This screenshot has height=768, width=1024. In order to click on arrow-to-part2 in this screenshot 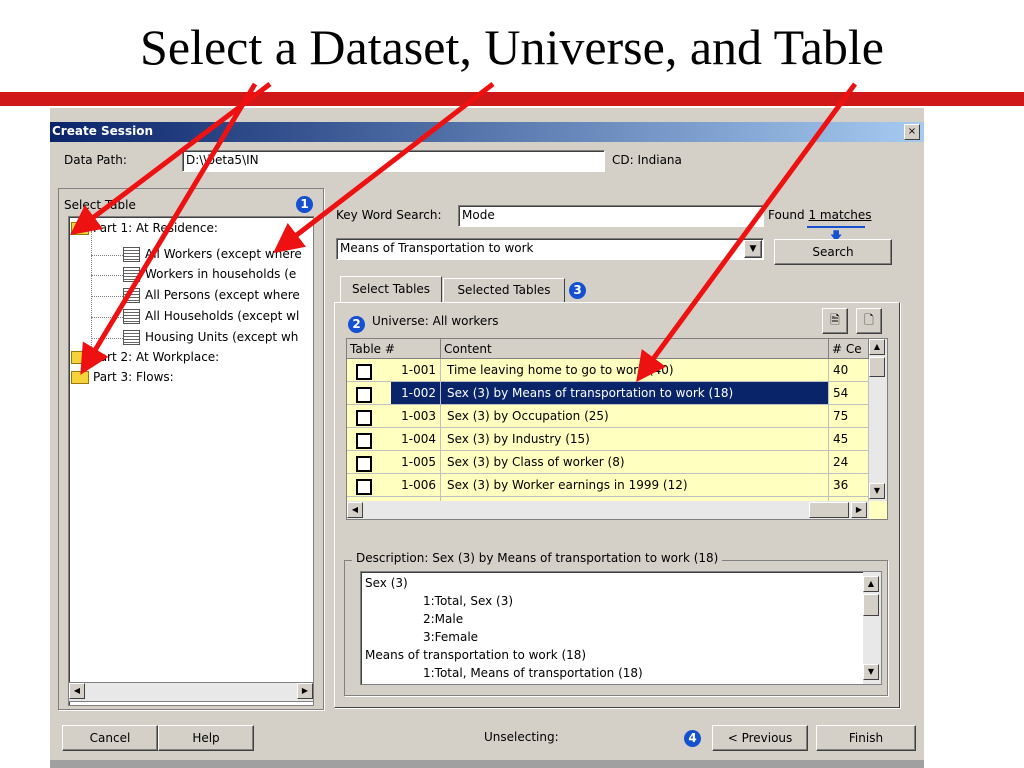, I will do `click(169, 228)`.